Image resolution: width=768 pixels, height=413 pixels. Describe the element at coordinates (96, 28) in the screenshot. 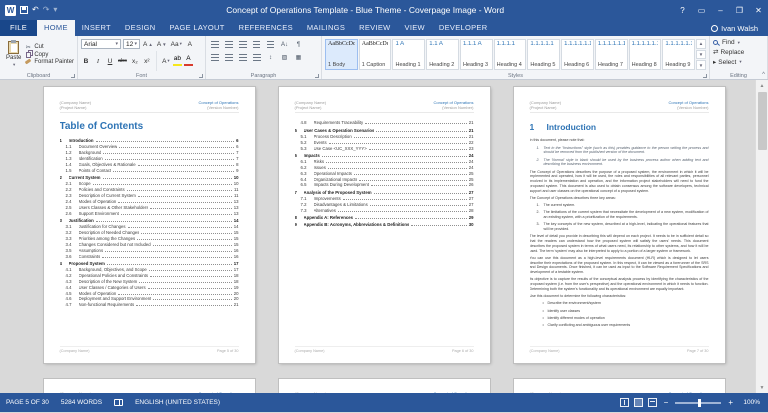

I see `ribbon-tab: INSERT` at that location.